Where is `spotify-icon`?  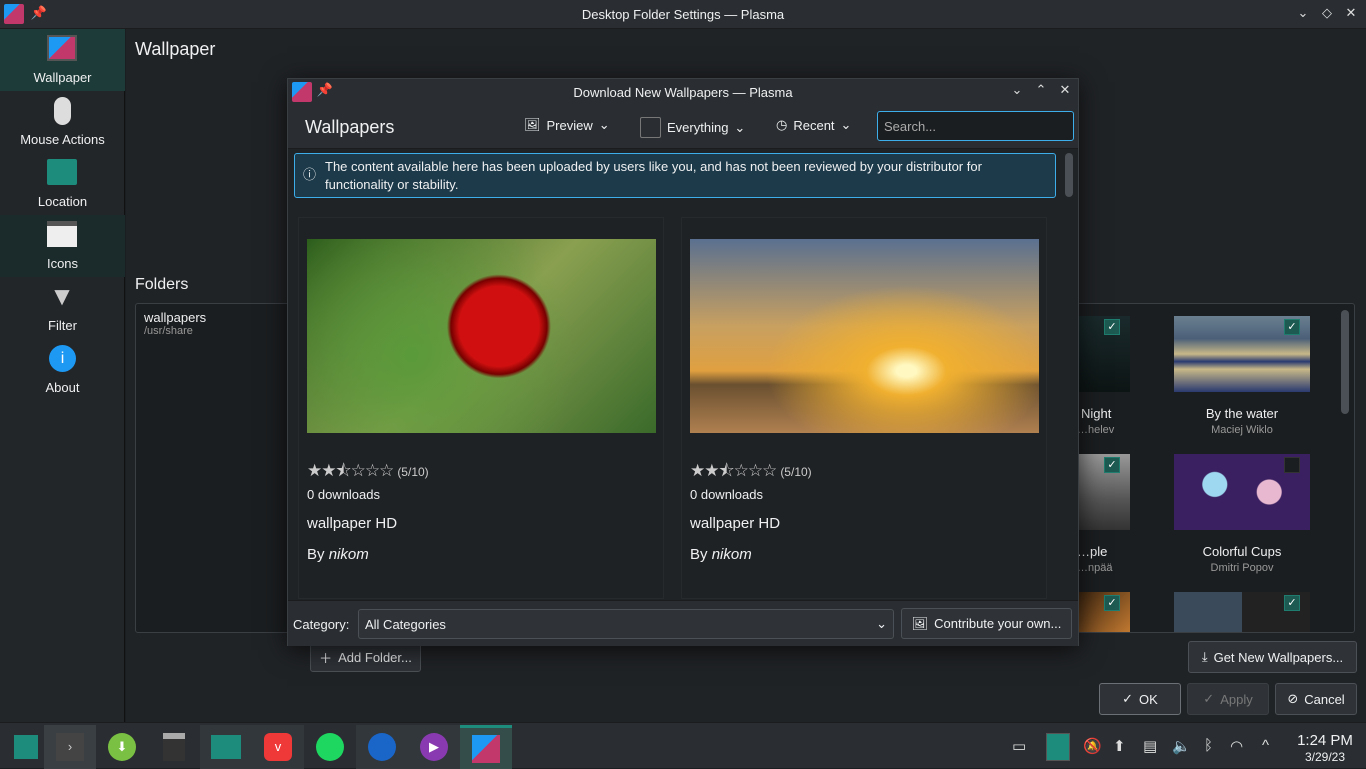 spotify-icon is located at coordinates (330, 747).